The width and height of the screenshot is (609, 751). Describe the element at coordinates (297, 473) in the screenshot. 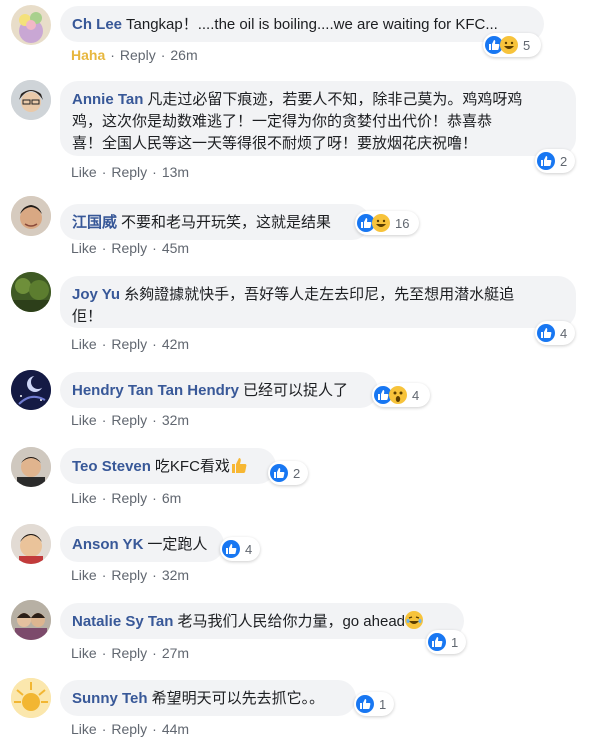

I see `reaction-count: 2` at that location.